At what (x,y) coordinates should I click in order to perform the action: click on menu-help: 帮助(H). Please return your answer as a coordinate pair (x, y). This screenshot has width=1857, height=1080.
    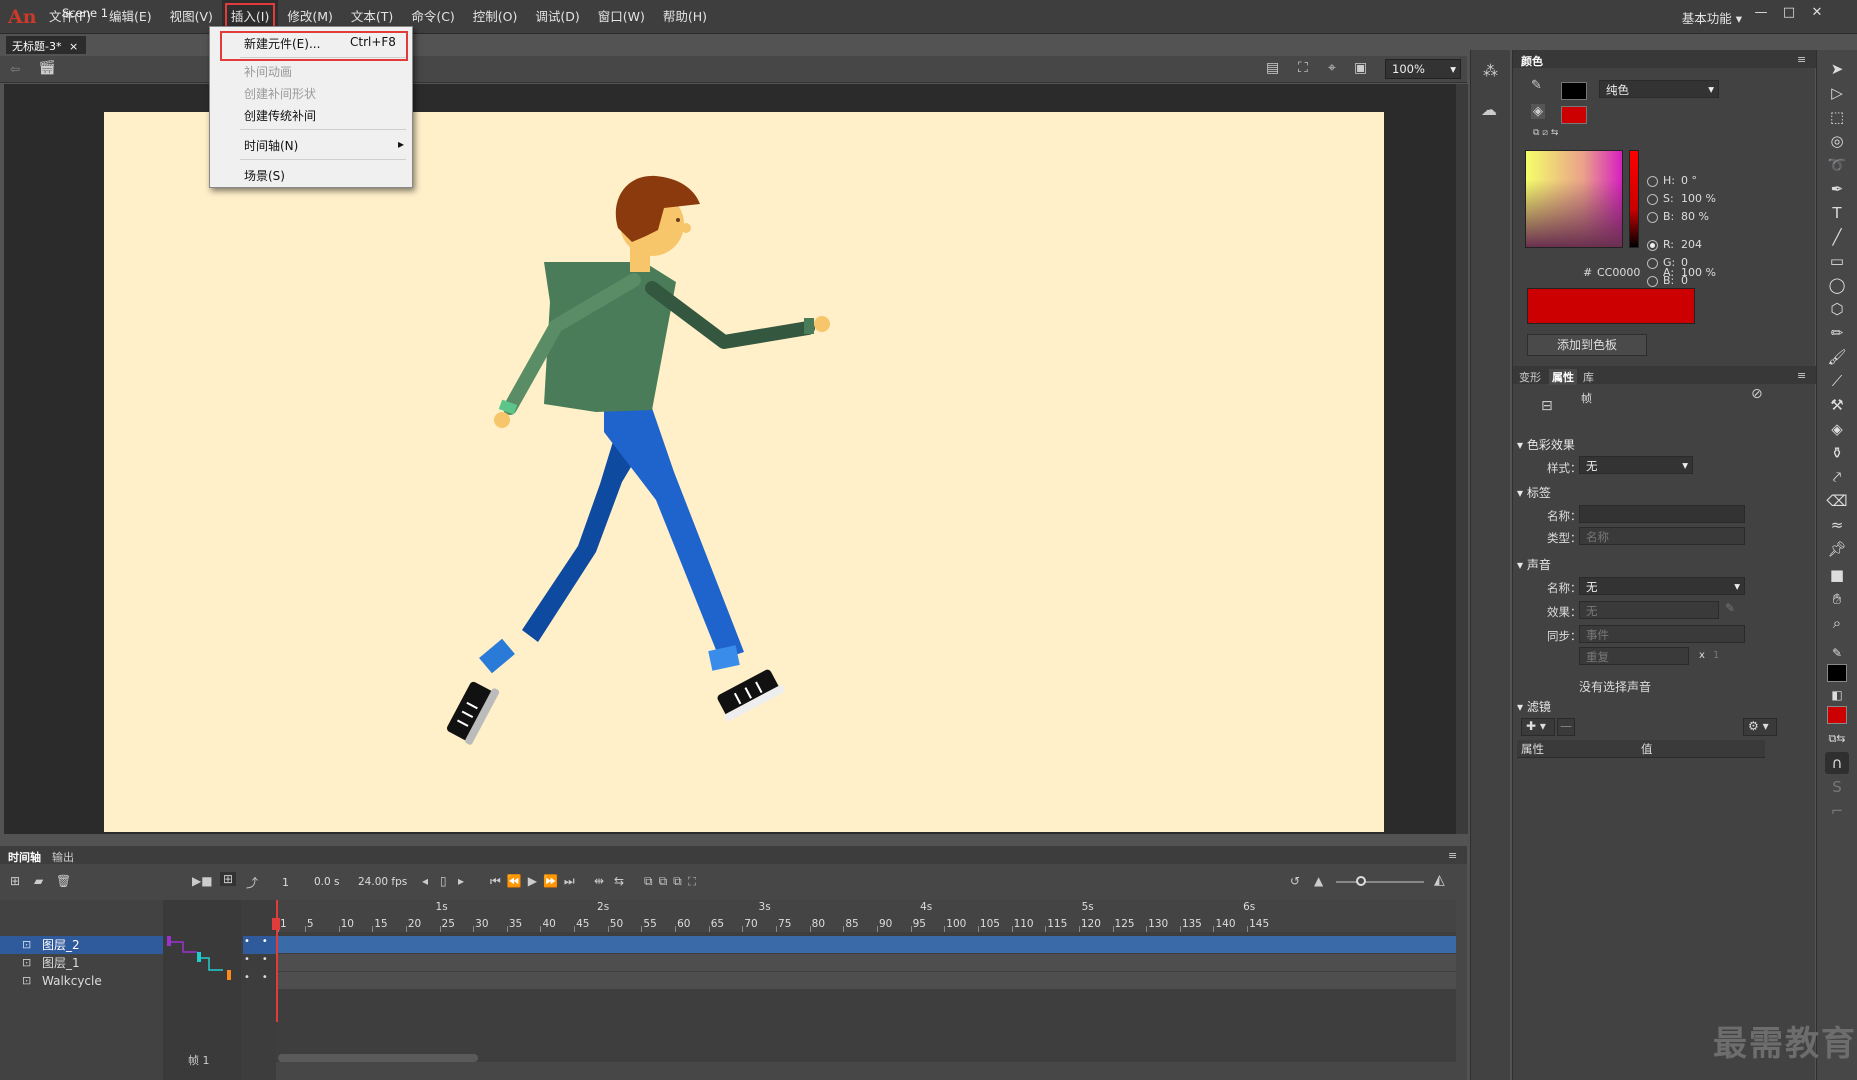
    Looking at the image, I should click on (685, 17).